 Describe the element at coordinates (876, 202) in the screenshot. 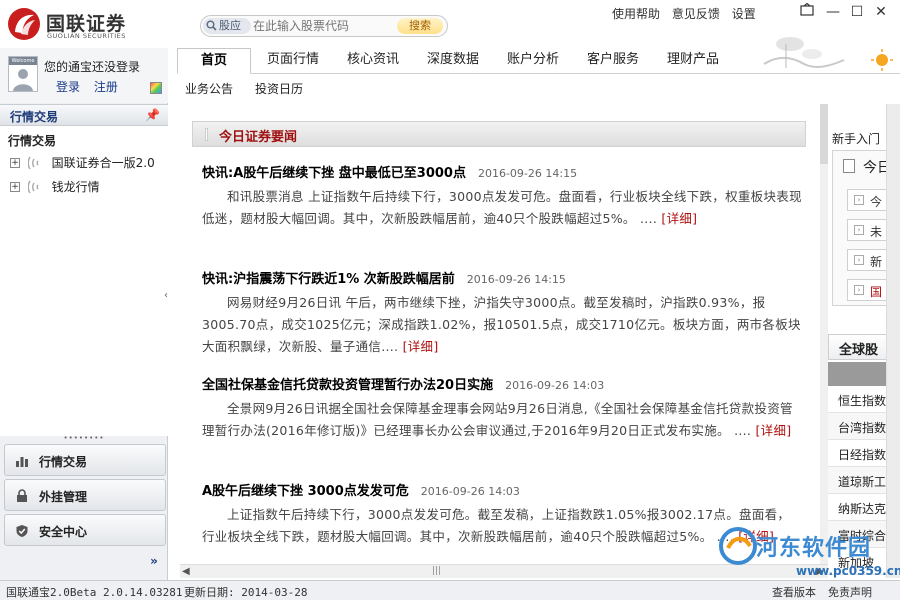

I see `today-item-label: 今` at that location.